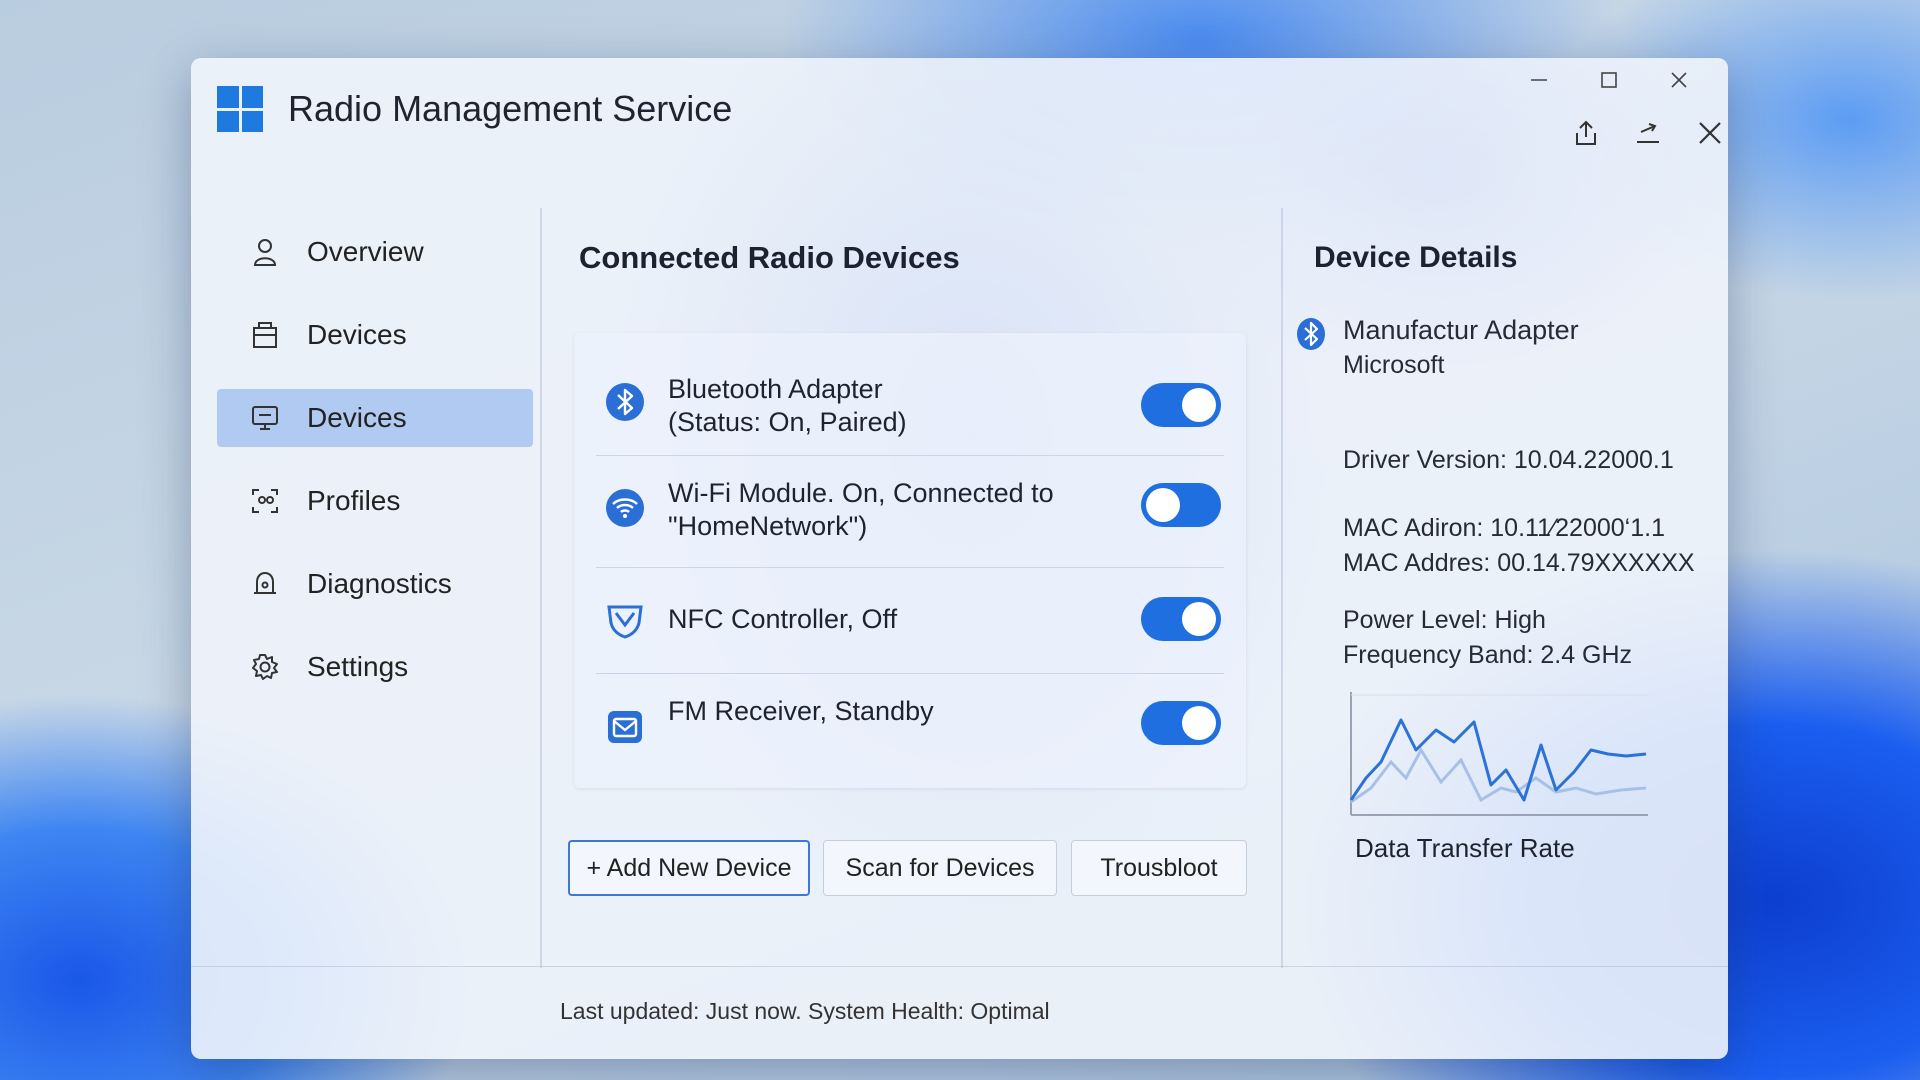 The height and width of the screenshot is (1080, 1920). I want to click on maximize-icon, so click(1609, 80).